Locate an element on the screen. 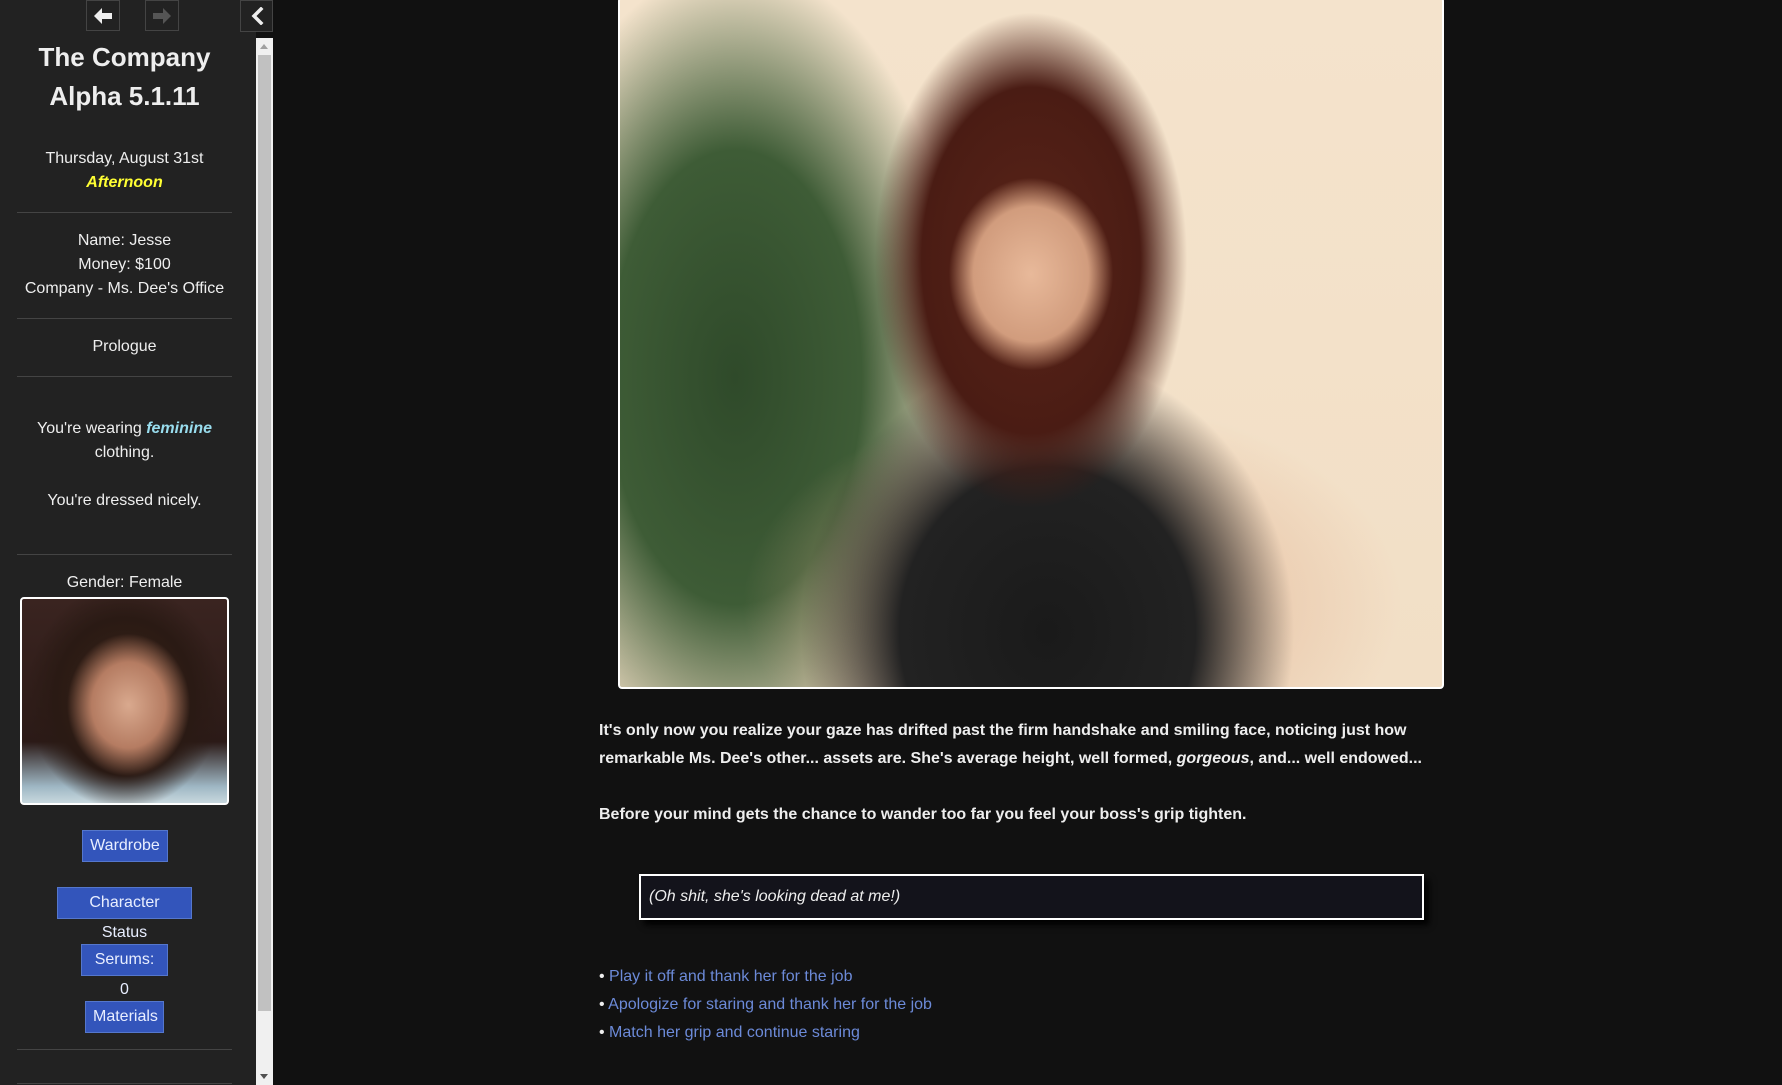 This screenshot has width=1782, height=1085. scroll-down-arrow-icon is located at coordinates (264, 1076).